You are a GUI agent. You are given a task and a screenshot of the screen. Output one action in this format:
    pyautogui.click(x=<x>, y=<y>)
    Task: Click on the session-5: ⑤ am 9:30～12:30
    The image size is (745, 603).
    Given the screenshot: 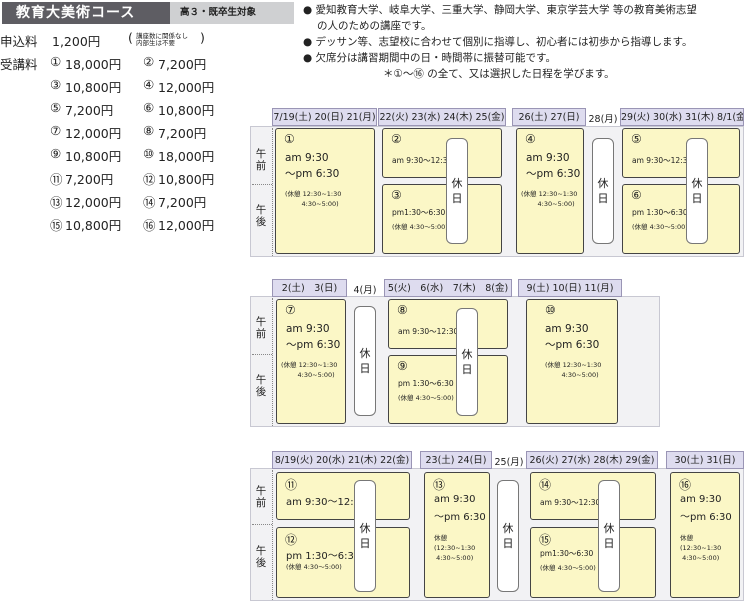 What is the action you would take?
    pyautogui.click(x=681, y=153)
    